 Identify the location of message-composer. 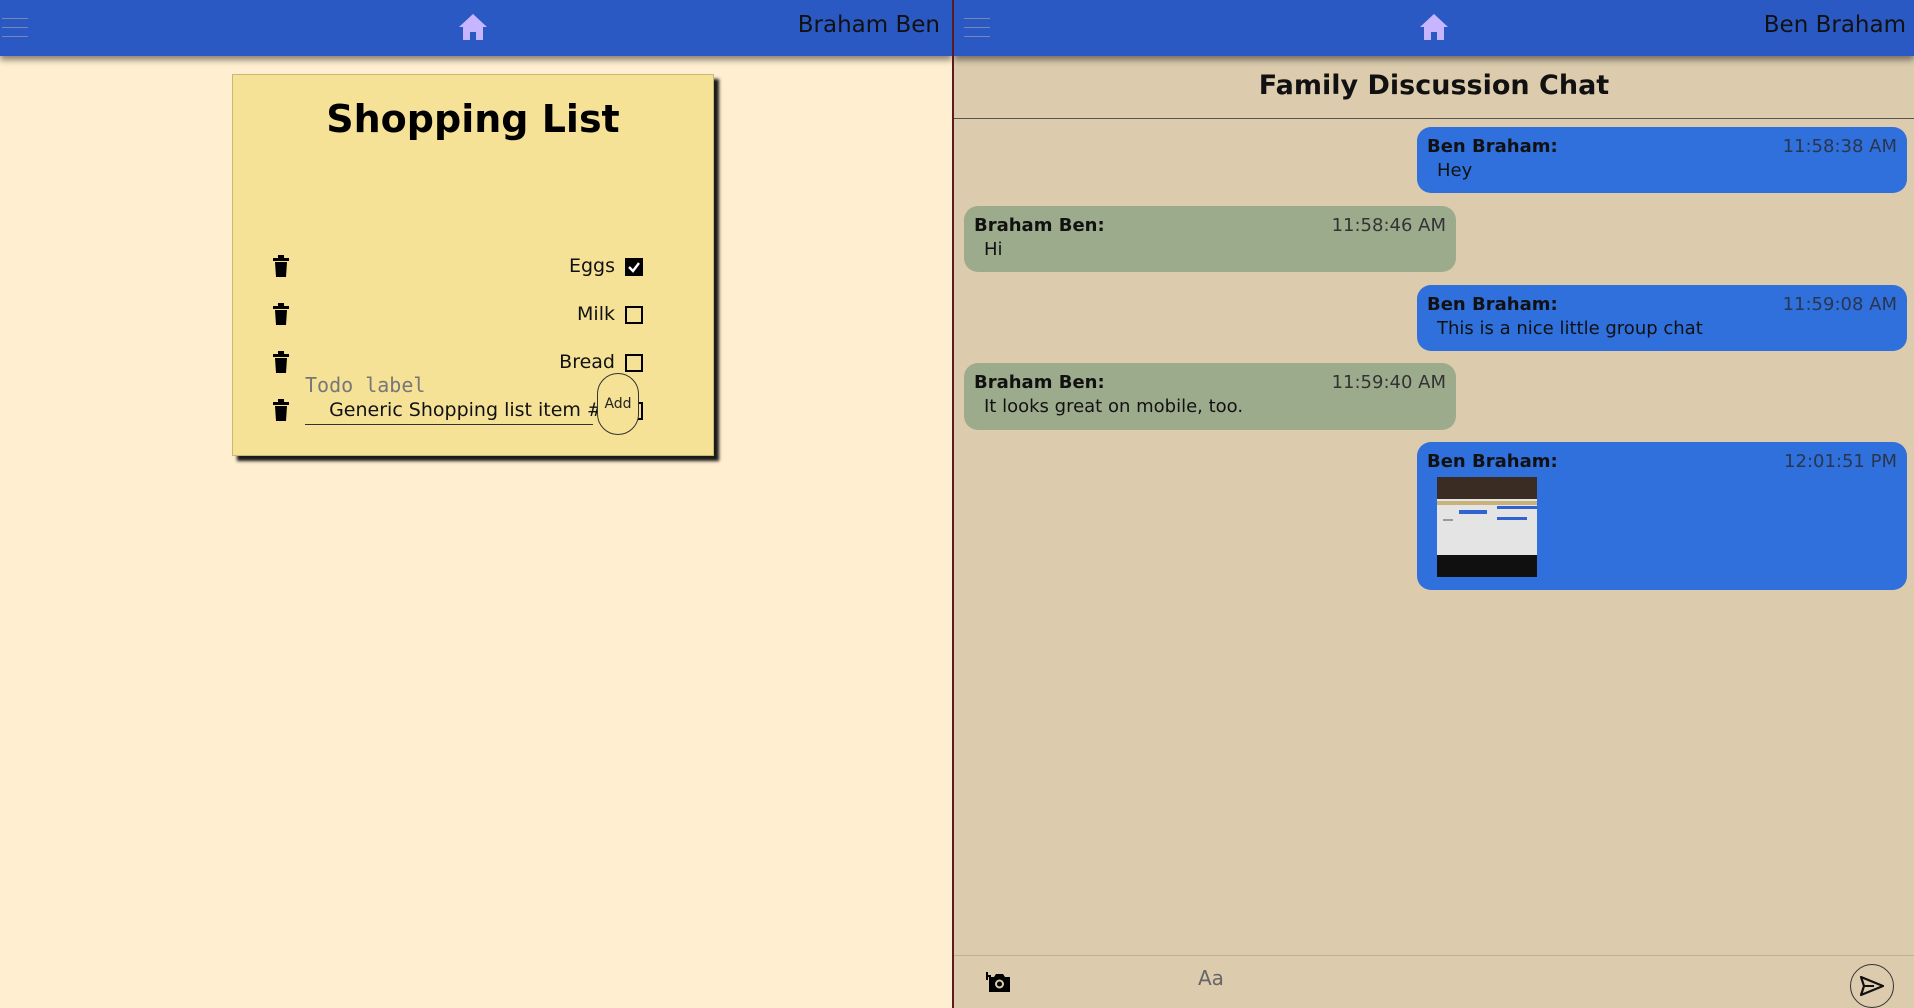
(1434, 981).